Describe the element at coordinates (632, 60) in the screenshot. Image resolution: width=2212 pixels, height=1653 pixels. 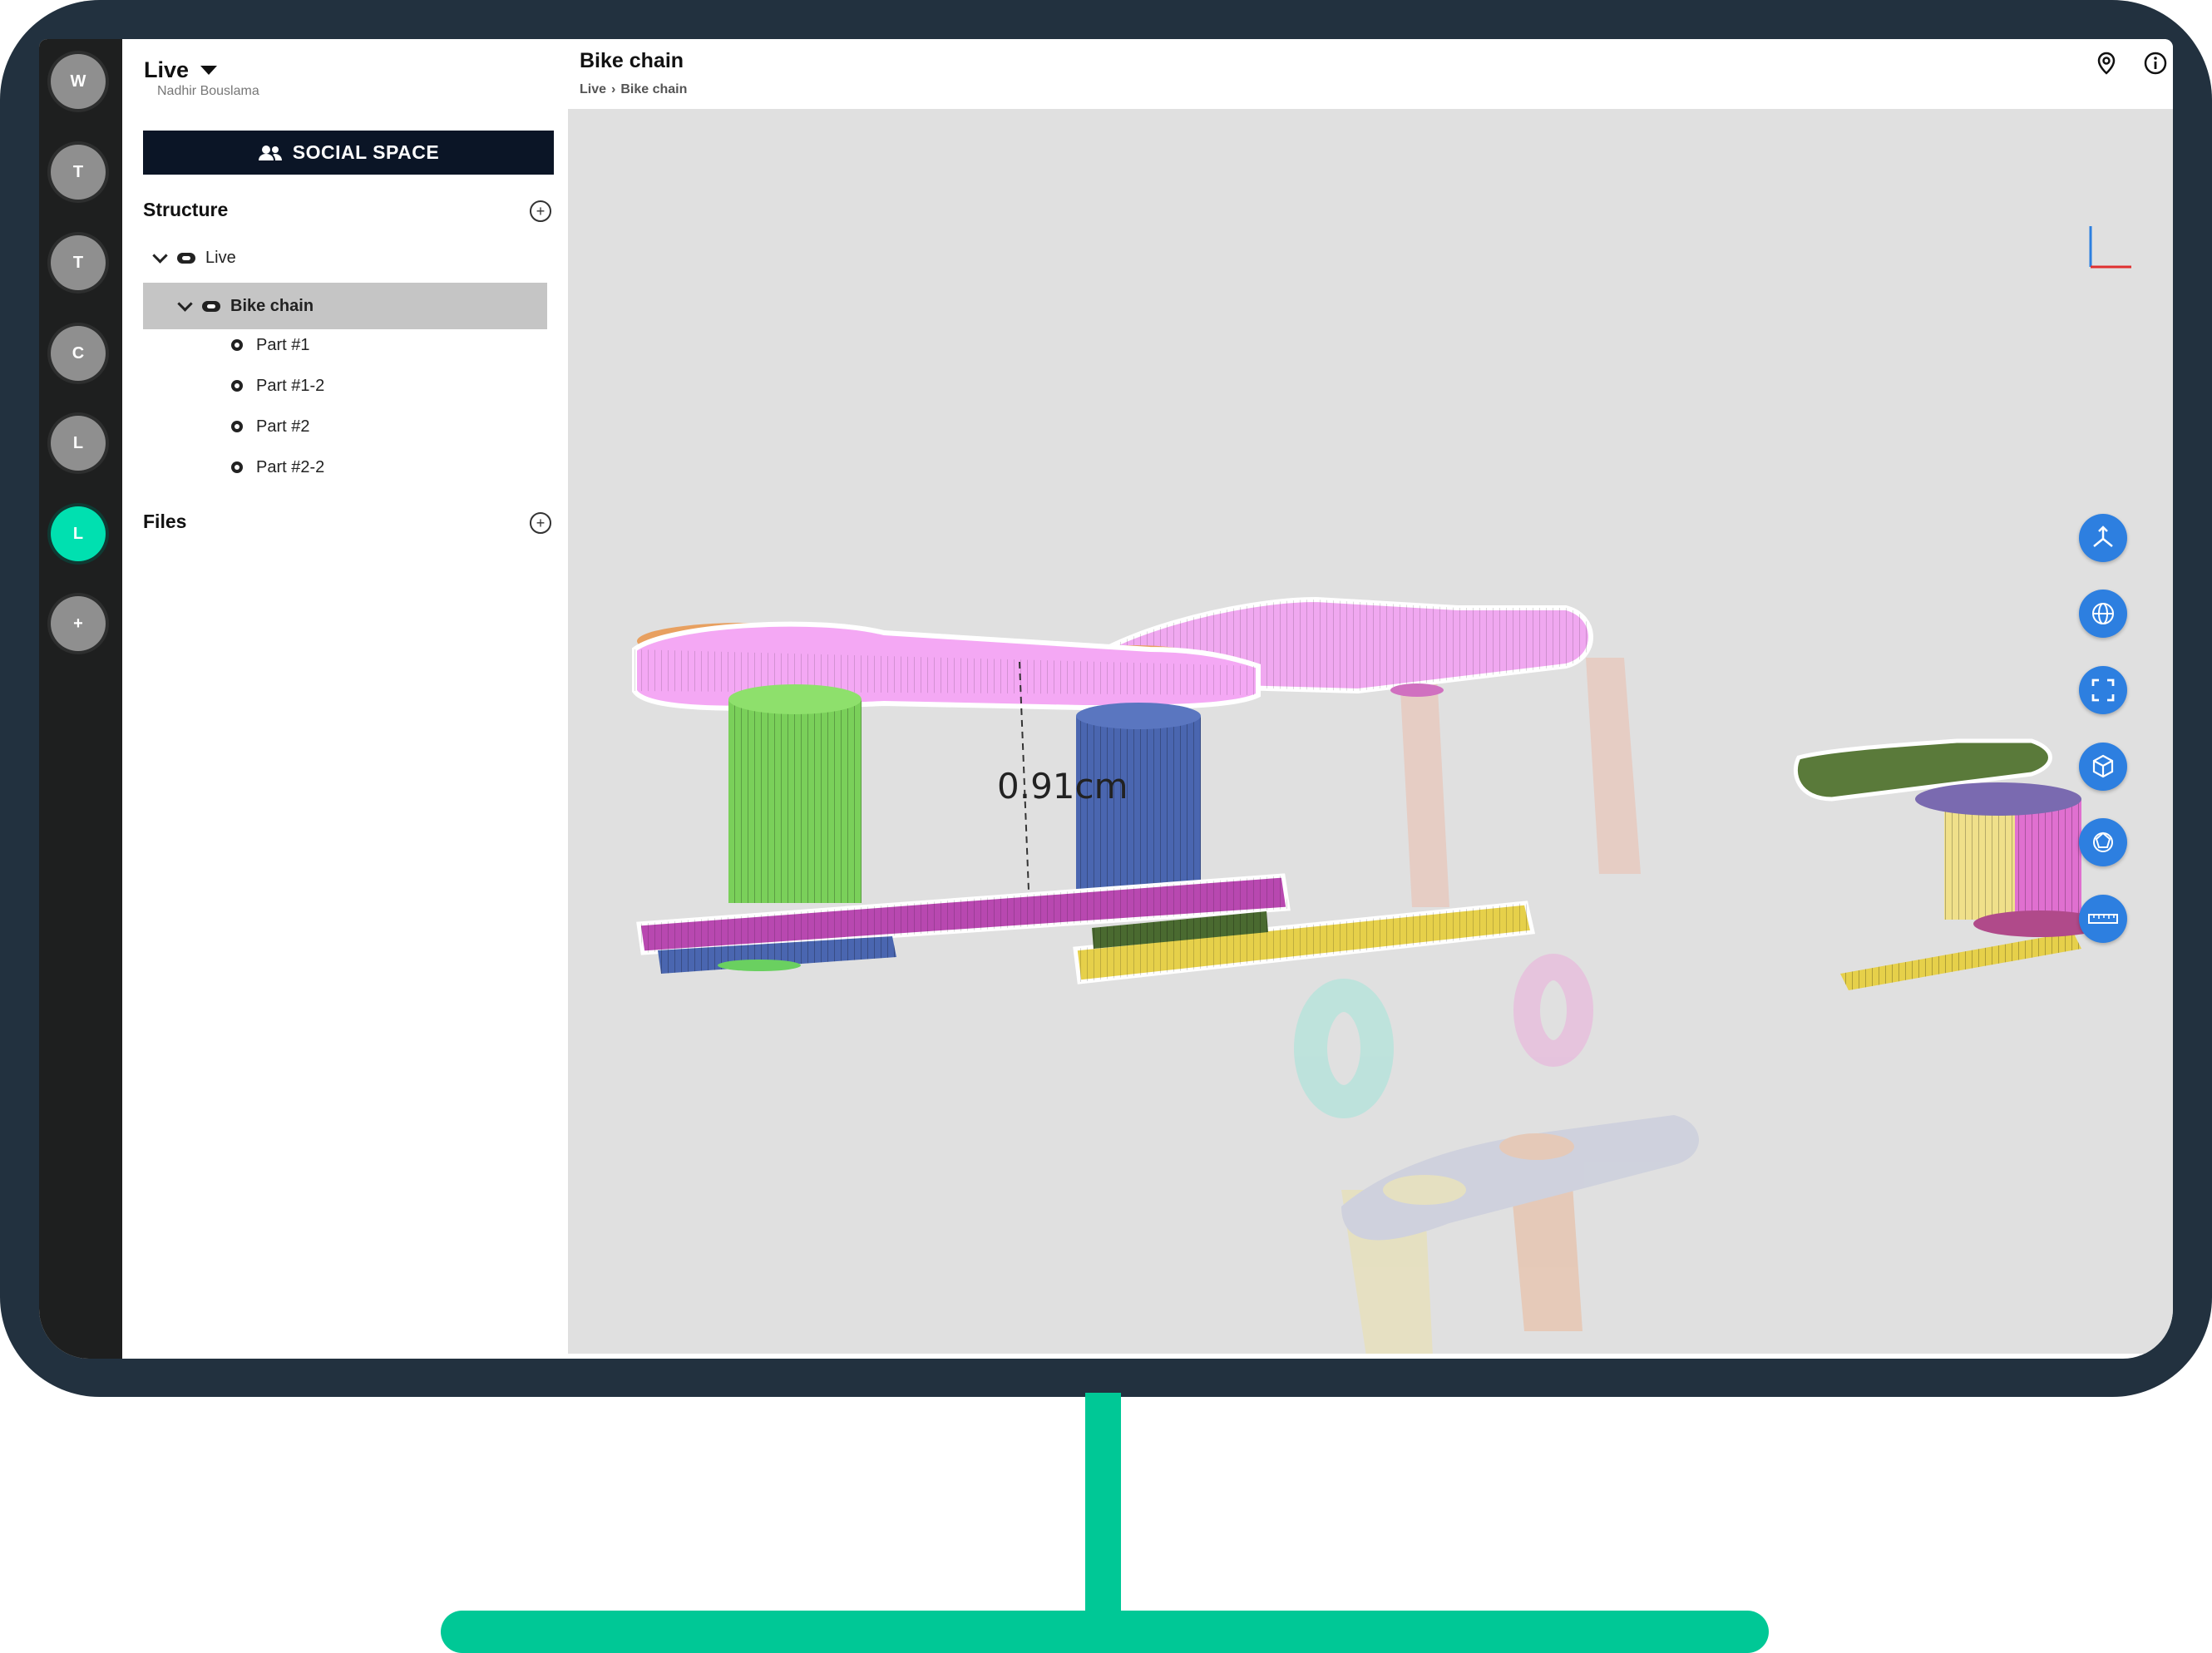
I see `page-title: Bike chain` at that location.